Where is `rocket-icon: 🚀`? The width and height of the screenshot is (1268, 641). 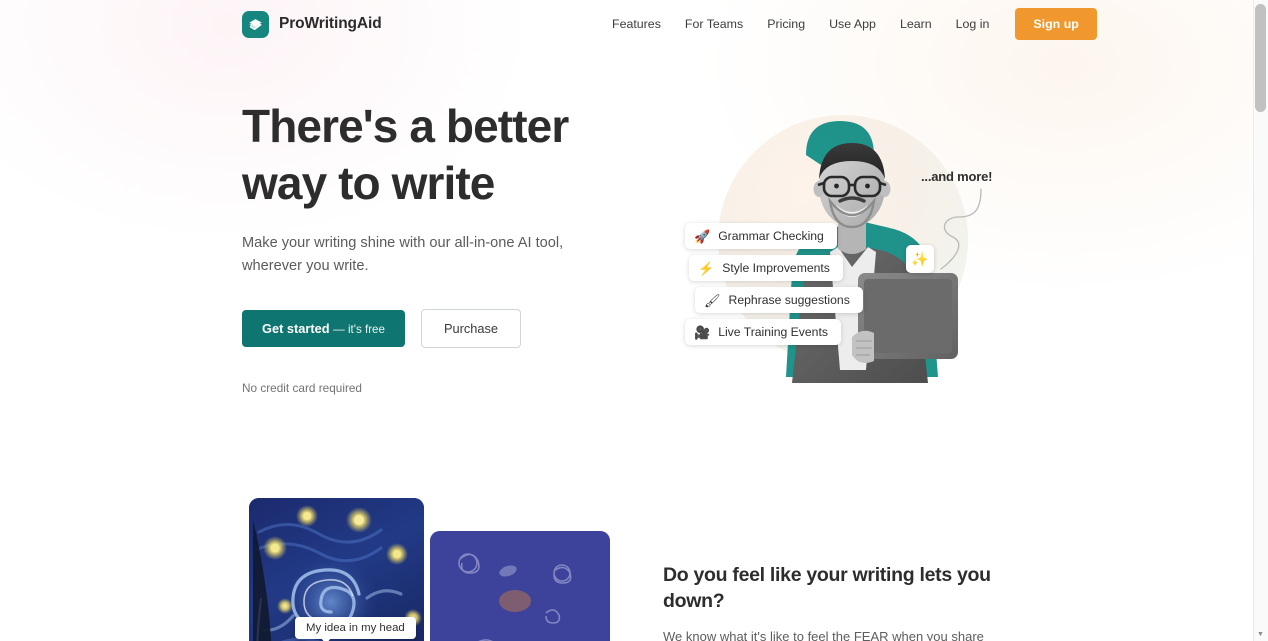 rocket-icon: 🚀 is located at coordinates (702, 236).